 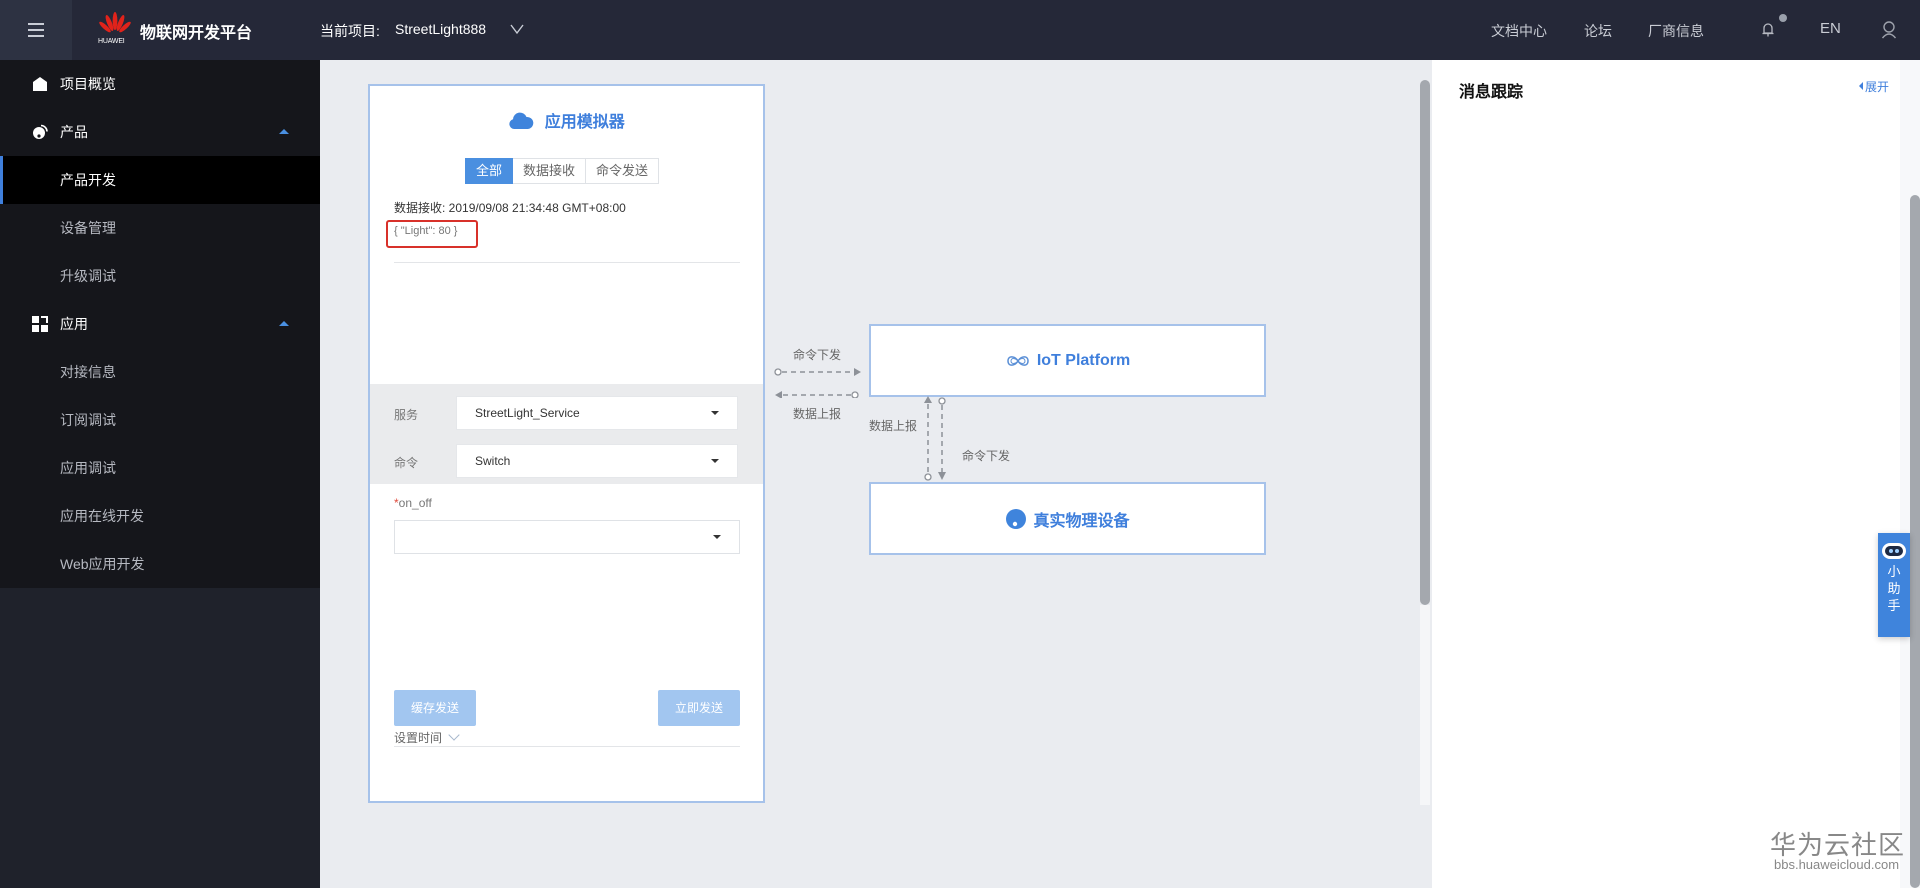 I want to click on expand-button: 展开, so click(x=1874, y=86).